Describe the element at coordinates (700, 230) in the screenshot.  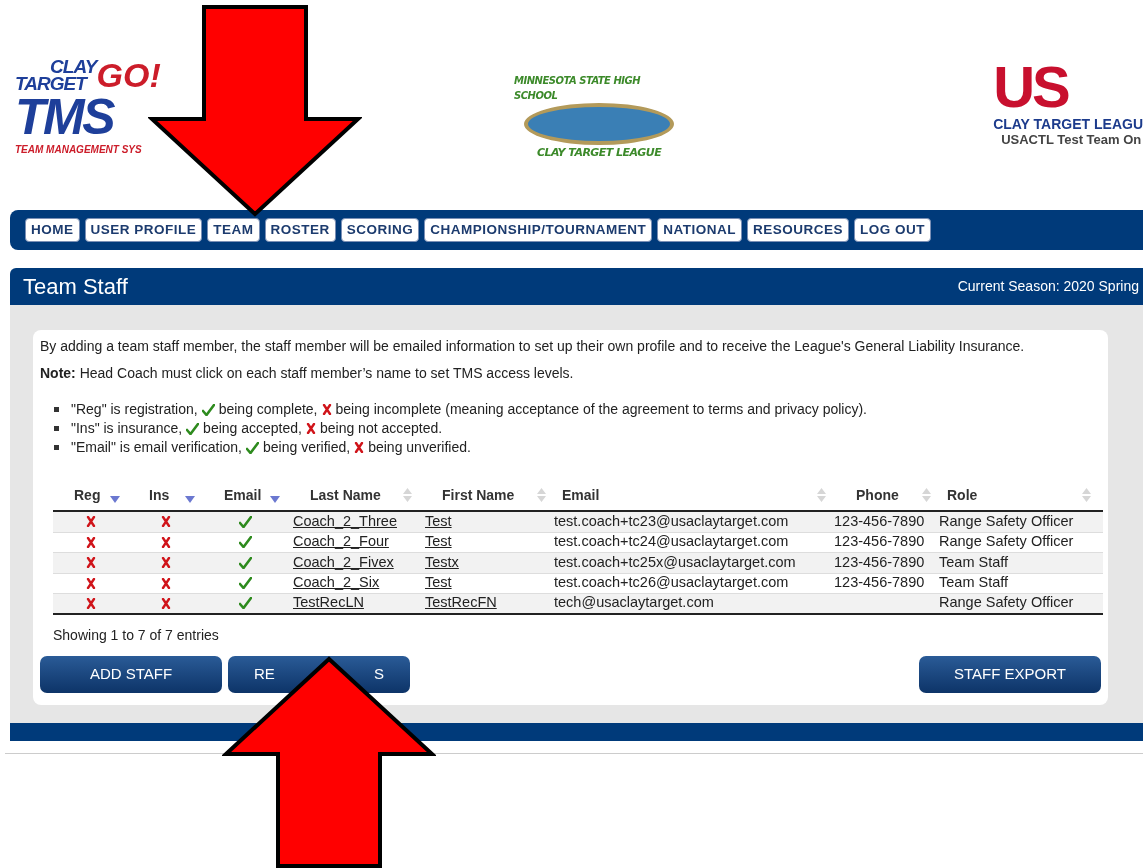
I see `nav-tab: NATIONAL` at that location.